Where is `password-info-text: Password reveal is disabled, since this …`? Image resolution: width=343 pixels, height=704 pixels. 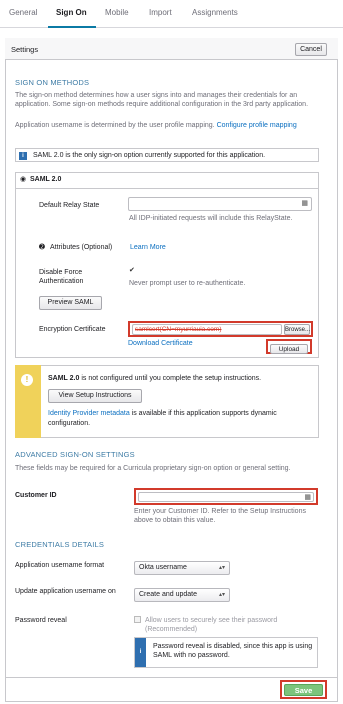 password-info-text: Password reveal is disabled, since this … is located at coordinates (233, 651).